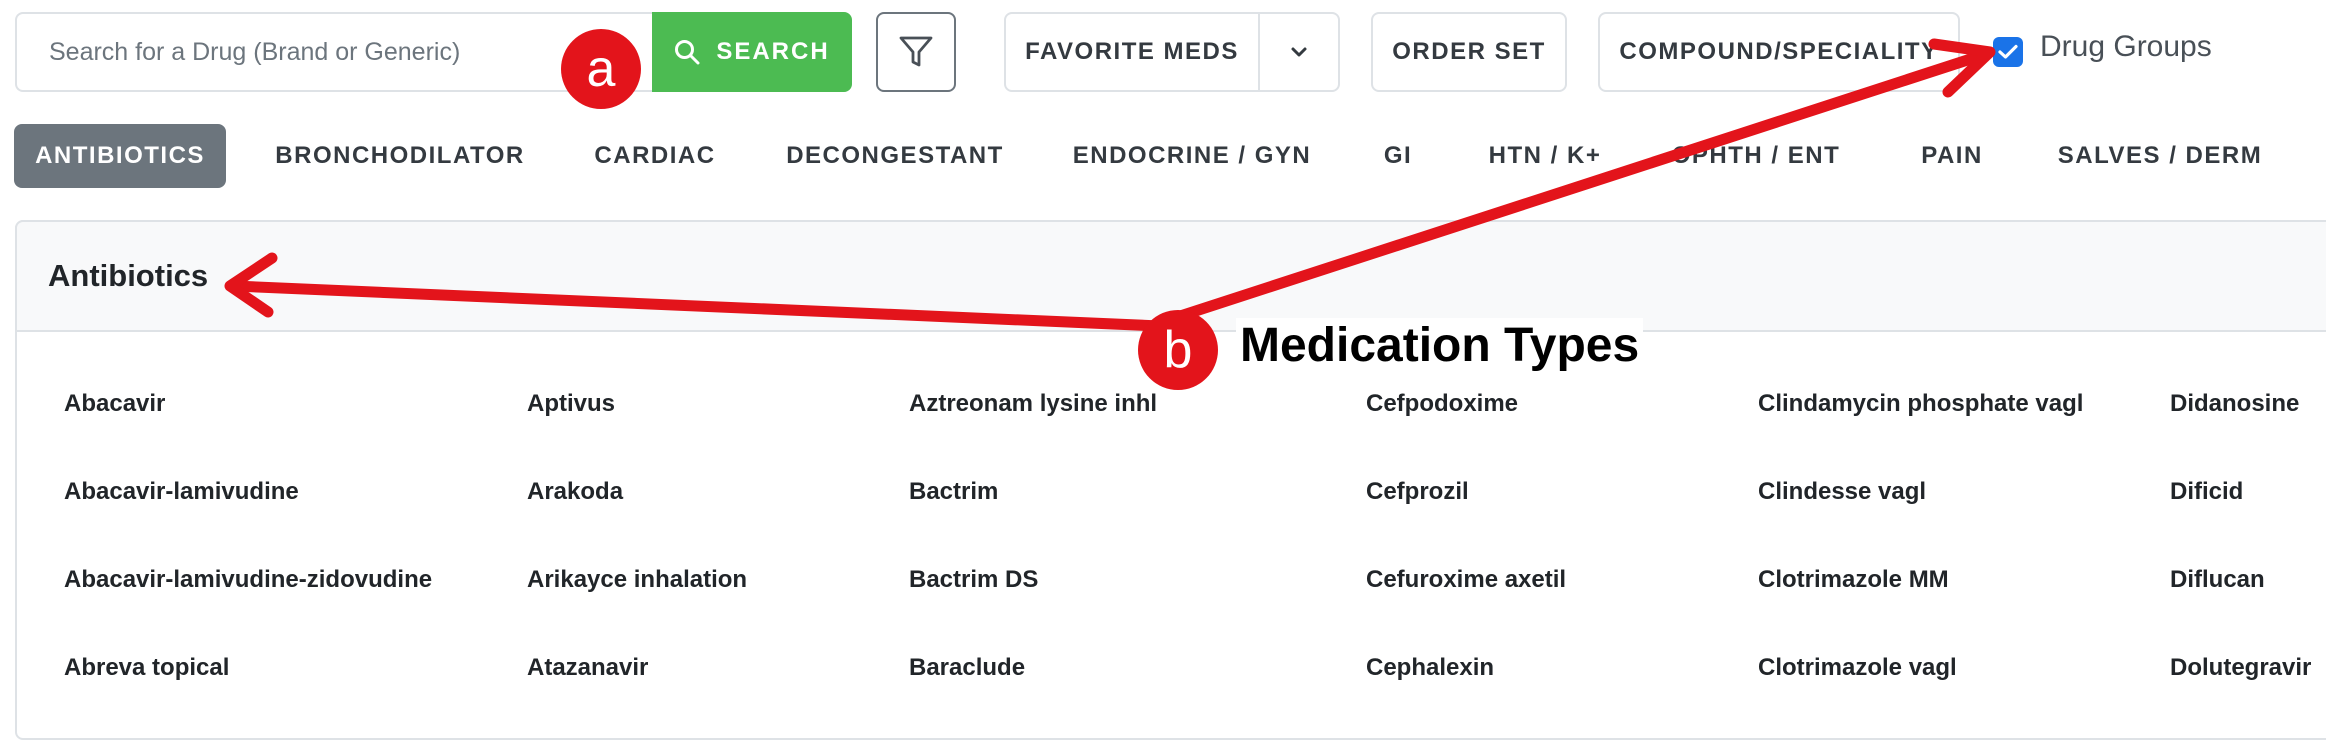 The width and height of the screenshot is (2326, 740). What do you see at coordinates (697, 306) in the screenshot?
I see `arrow-to-section-title` at bounding box center [697, 306].